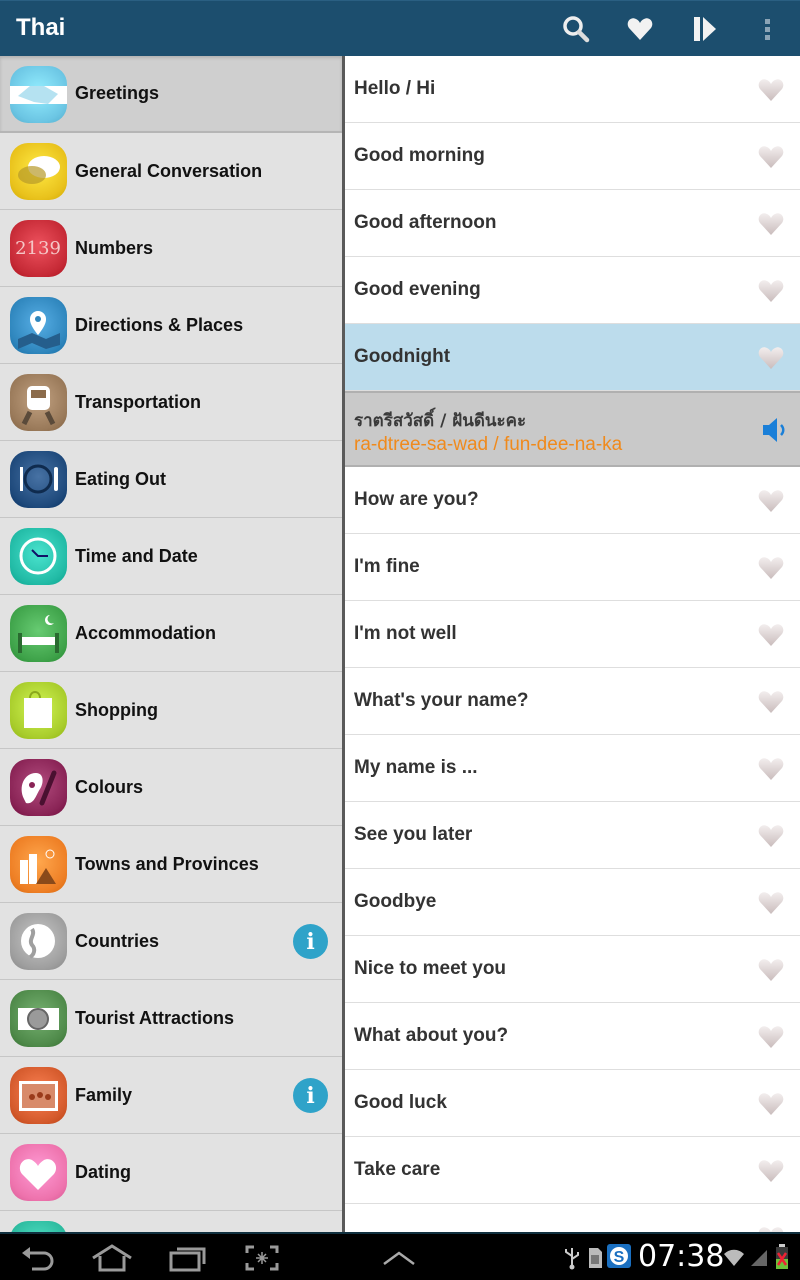 The image size is (800, 1280). What do you see at coordinates (171, 1095) in the screenshot?
I see `category-item: Family i` at bounding box center [171, 1095].